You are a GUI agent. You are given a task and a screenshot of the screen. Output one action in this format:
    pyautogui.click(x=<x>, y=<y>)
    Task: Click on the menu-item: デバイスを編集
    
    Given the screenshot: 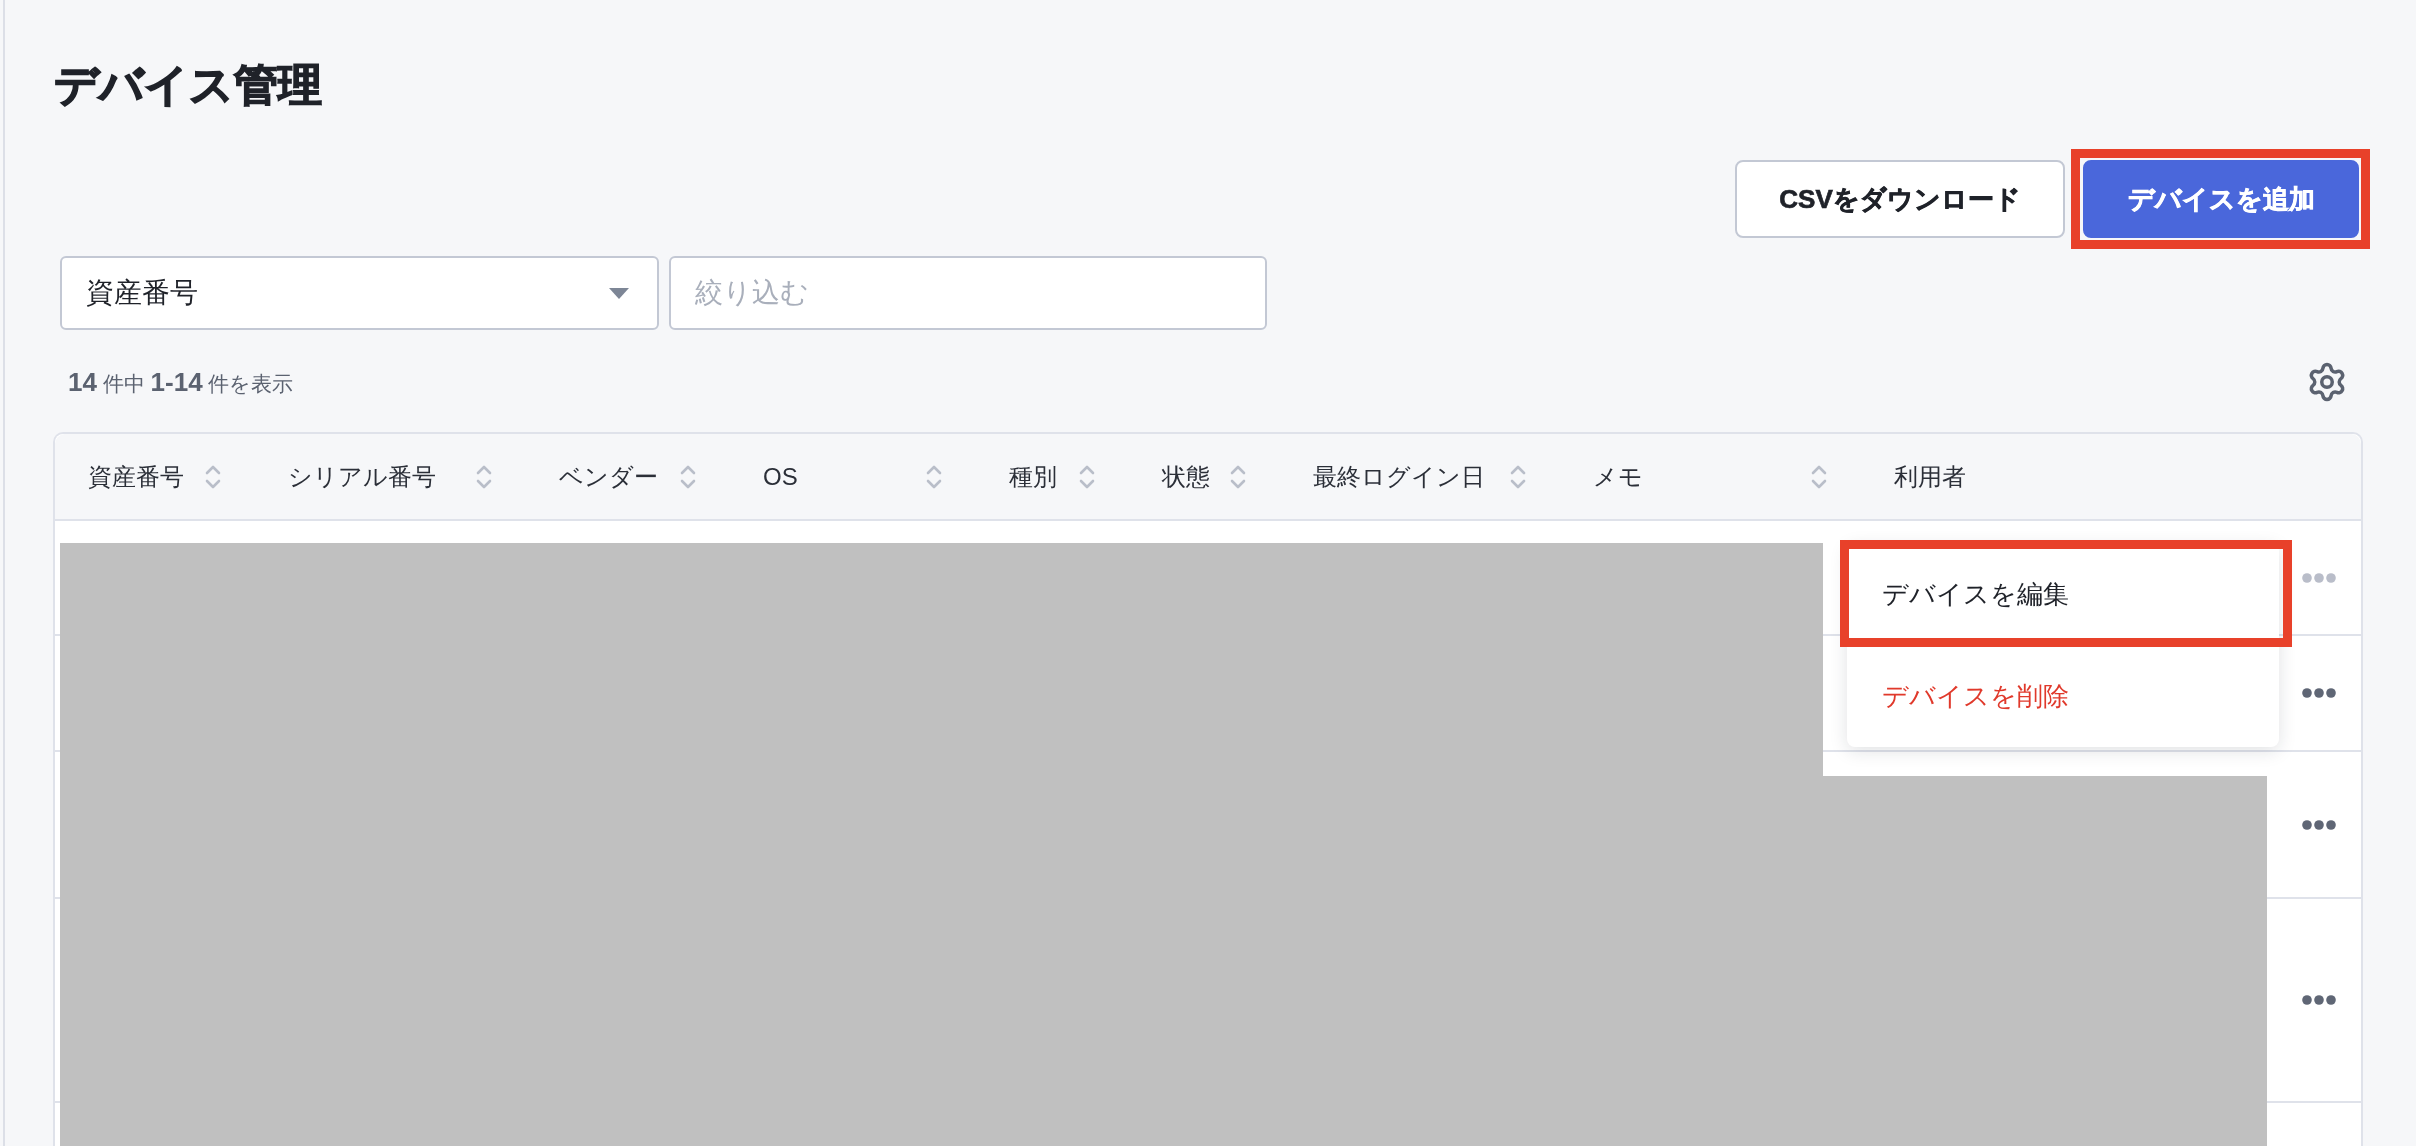 What is the action you would take?
    pyautogui.click(x=2063, y=594)
    